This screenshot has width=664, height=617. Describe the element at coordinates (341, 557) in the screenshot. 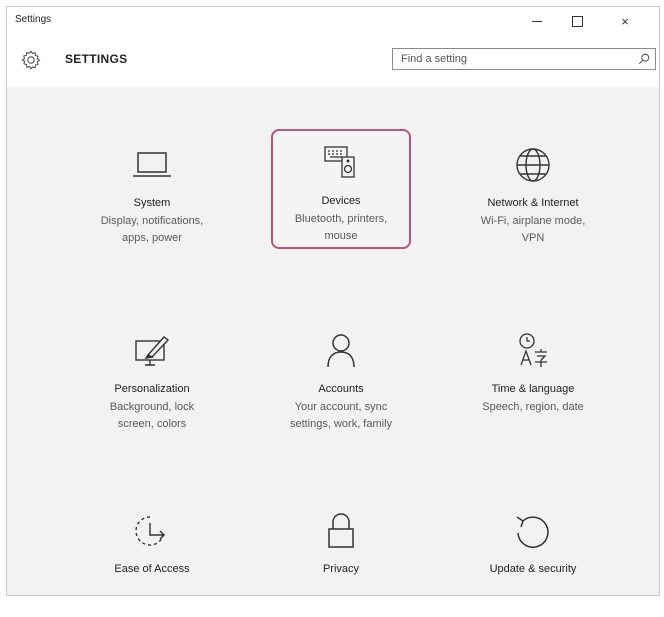

I see `tile-privacy: Privacy` at that location.